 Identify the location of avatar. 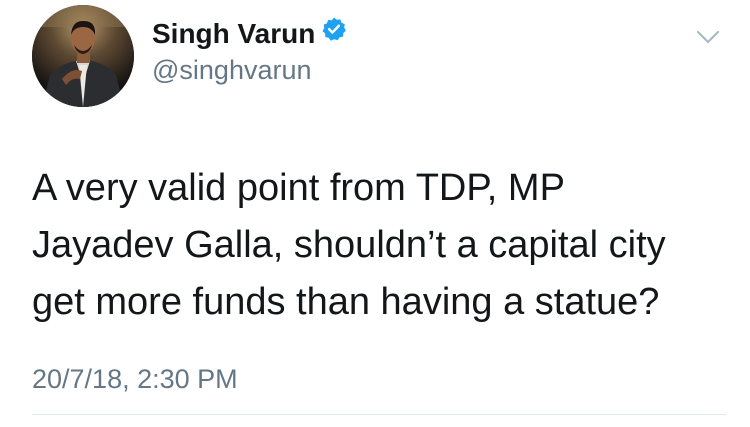
(83, 56).